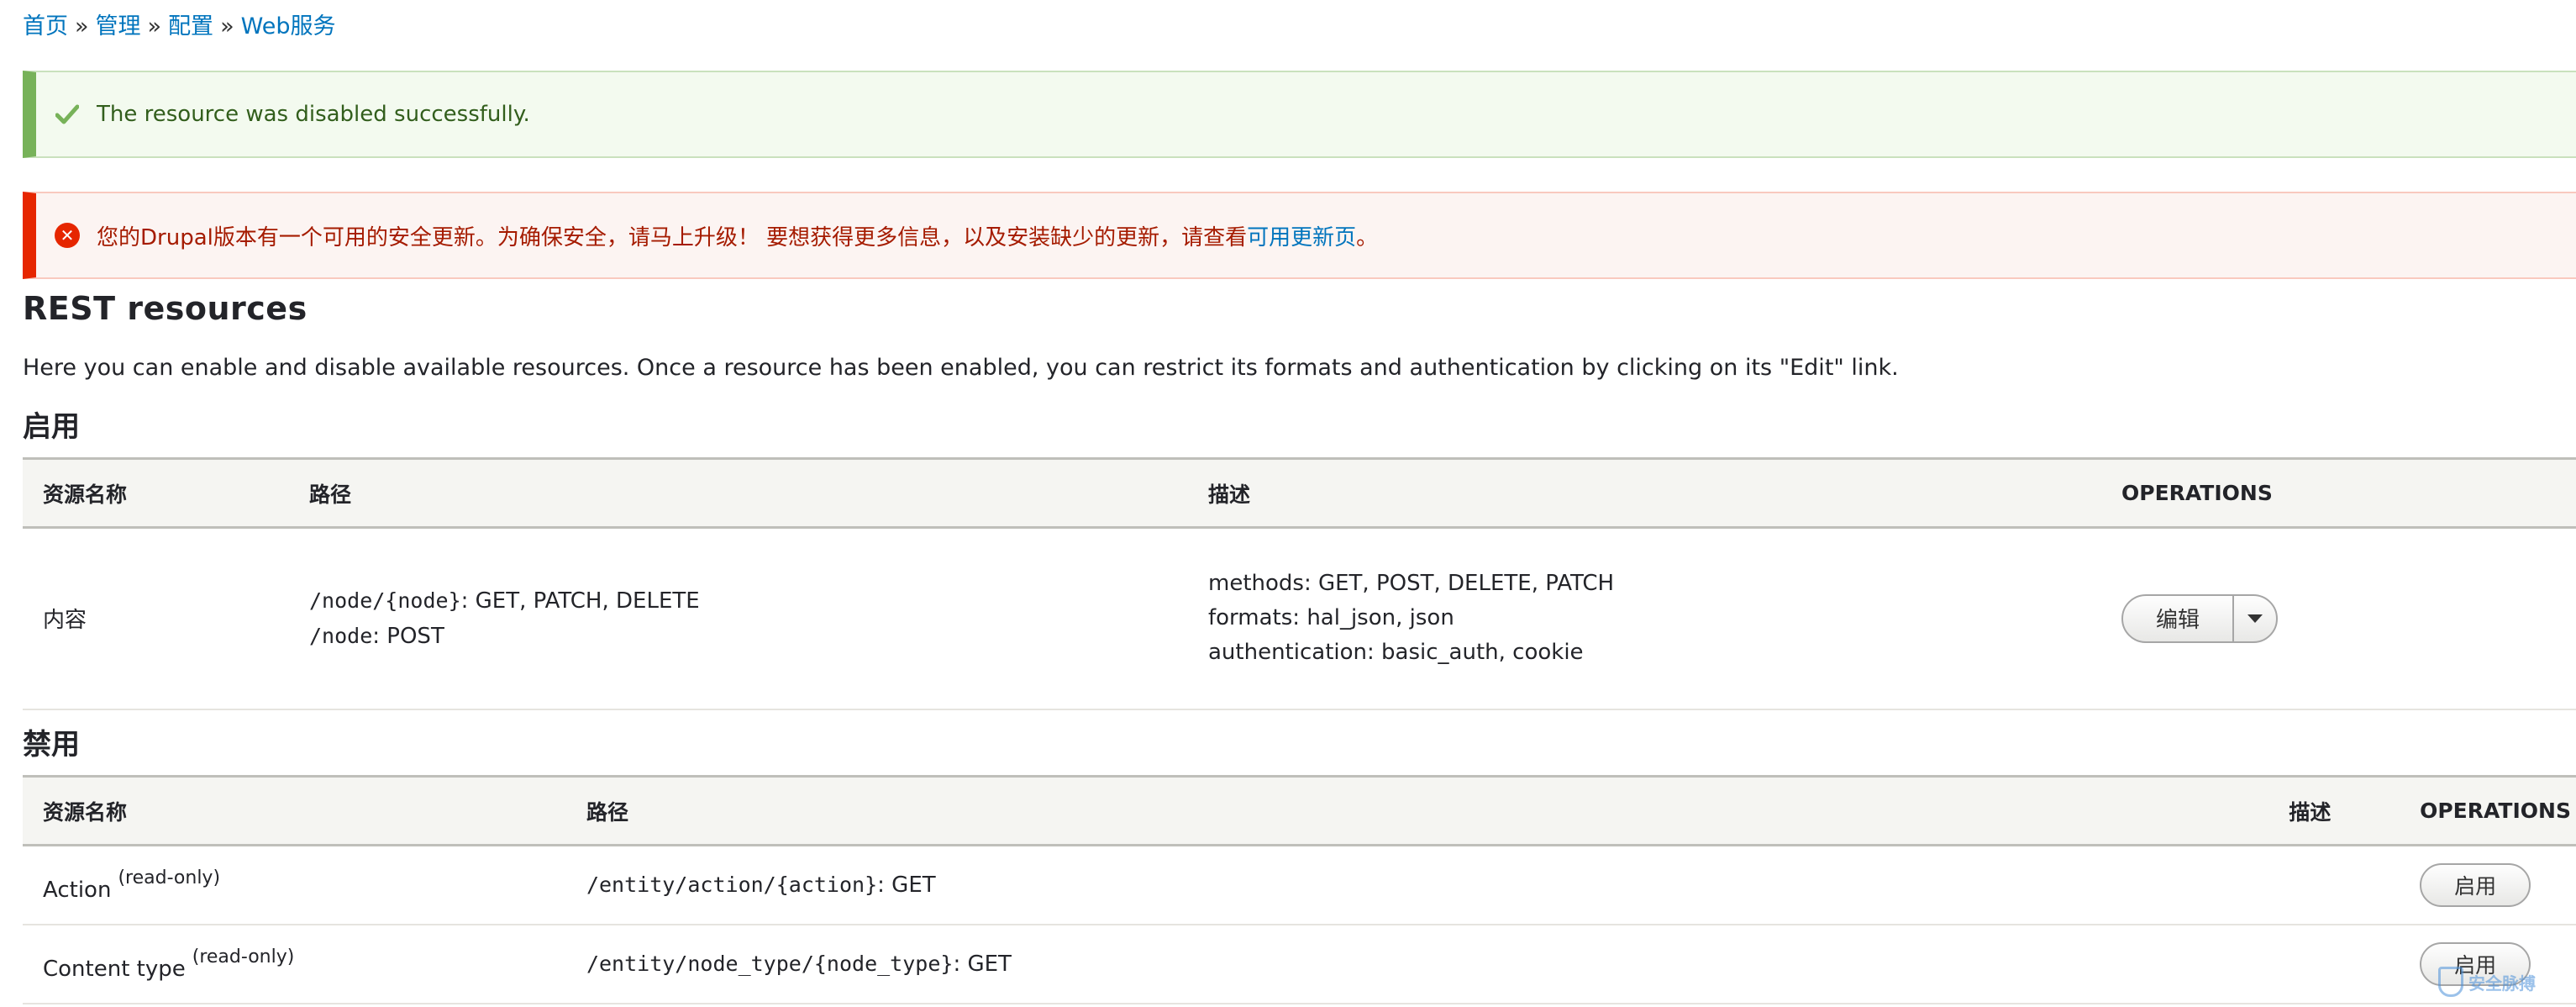  I want to click on watermark-logo: 安全脉搏, so click(2501, 982).